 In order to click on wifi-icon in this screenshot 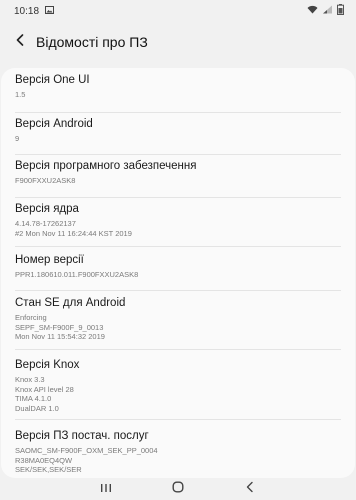, I will do `click(312, 11)`.